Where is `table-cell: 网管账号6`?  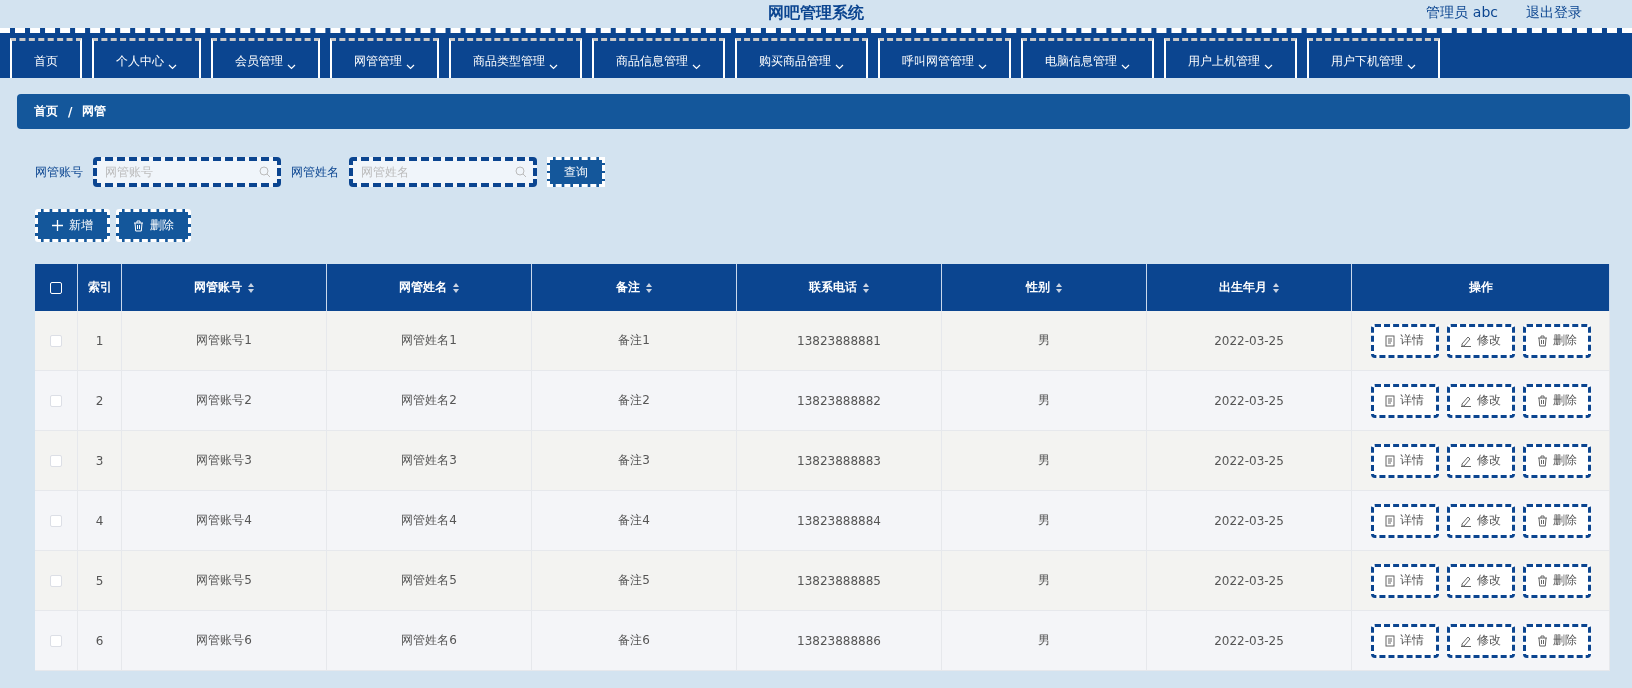
table-cell: 网管账号6 is located at coordinates (224, 640).